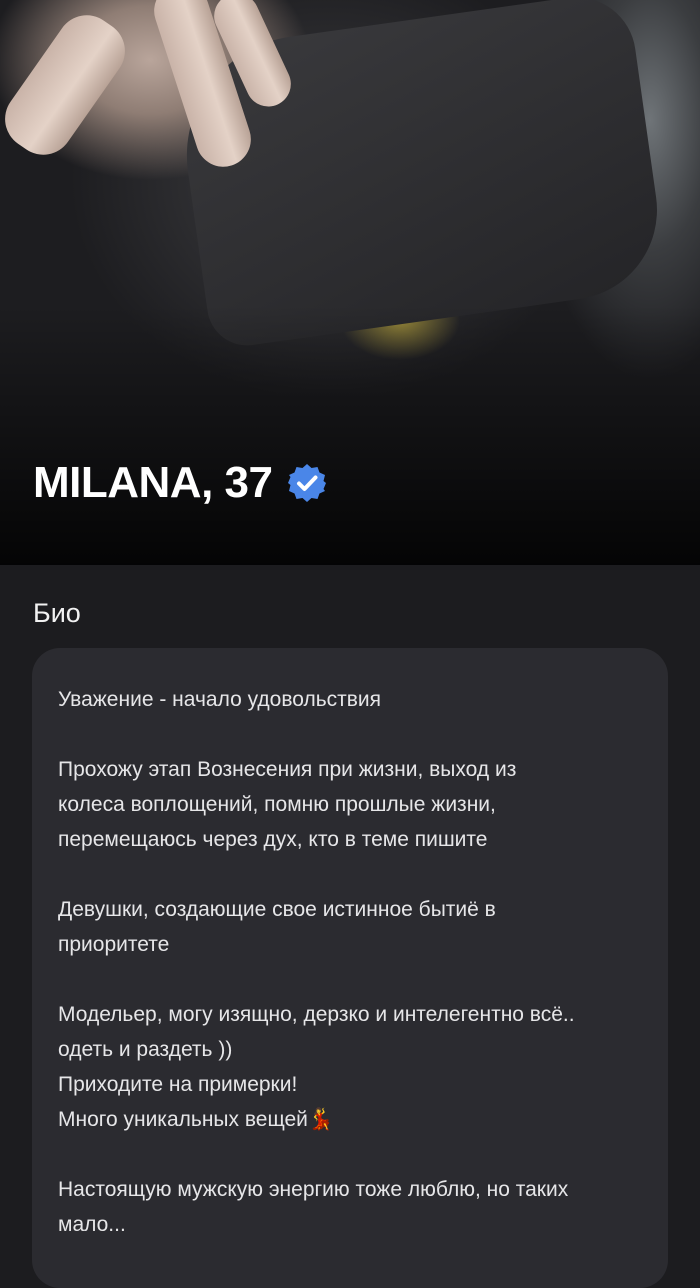  What do you see at coordinates (68, 85) in the screenshot?
I see `photo-finger-shape` at bounding box center [68, 85].